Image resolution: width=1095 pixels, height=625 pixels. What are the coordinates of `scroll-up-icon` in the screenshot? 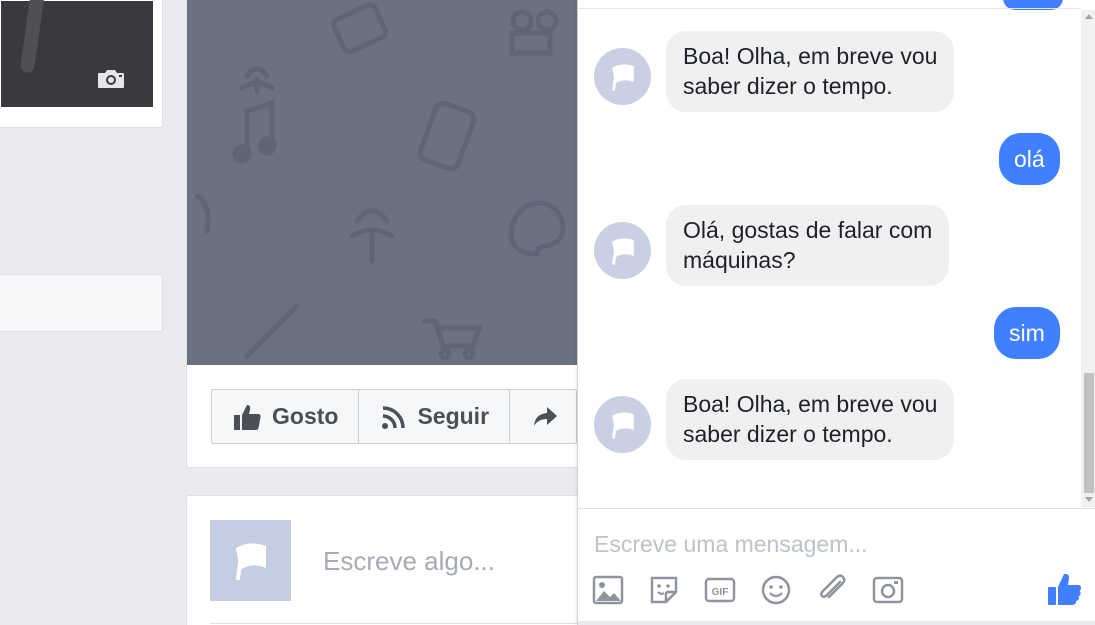 It's located at (1089, 16).